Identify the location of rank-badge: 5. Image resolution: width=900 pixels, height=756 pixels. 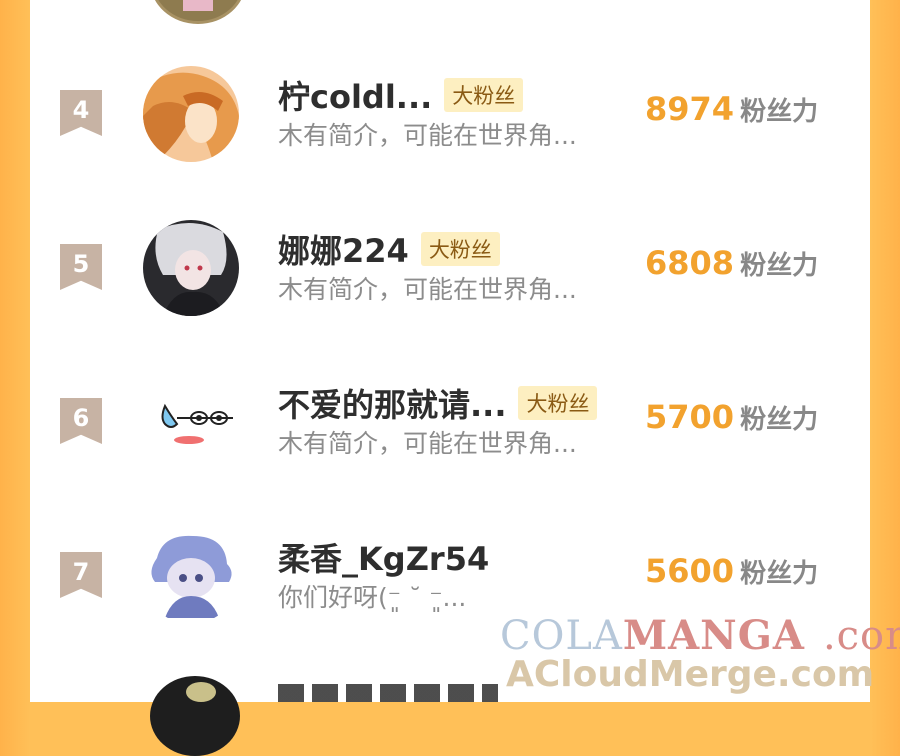
(81, 267).